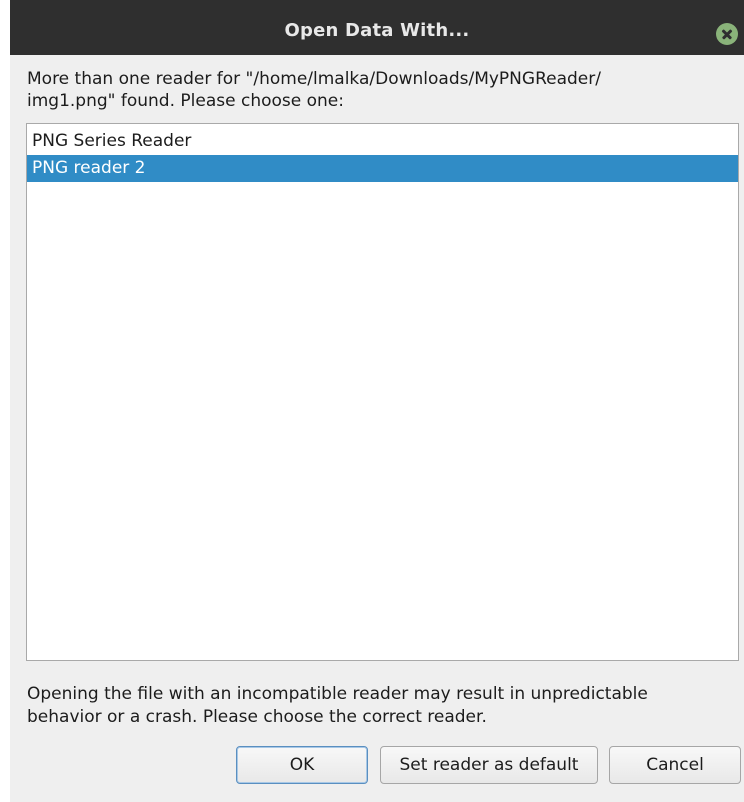 This screenshot has width=744, height=802. I want to click on ok-button: OK, so click(302, 765).